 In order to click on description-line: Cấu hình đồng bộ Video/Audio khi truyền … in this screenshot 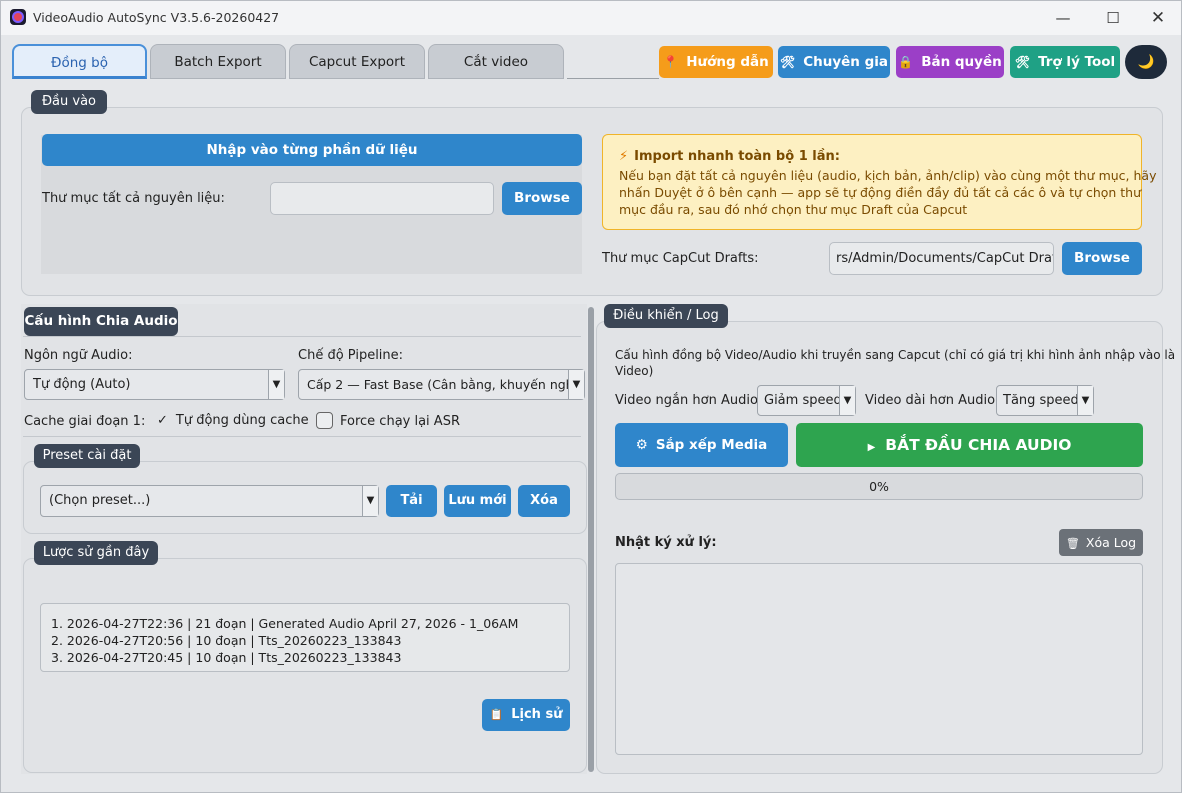, I will do `click(895, 355)`.